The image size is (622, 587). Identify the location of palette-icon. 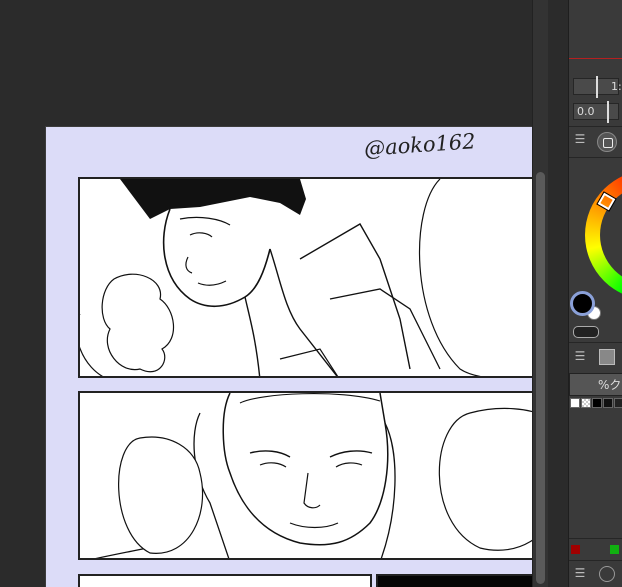
(607, 357).